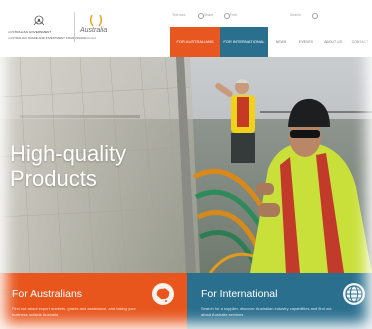 The height and width of the screenshot is (329, 372). Describe the element at coordinates (179, 15) in the screenshot. I see `text-size-link: Text size` at that location.